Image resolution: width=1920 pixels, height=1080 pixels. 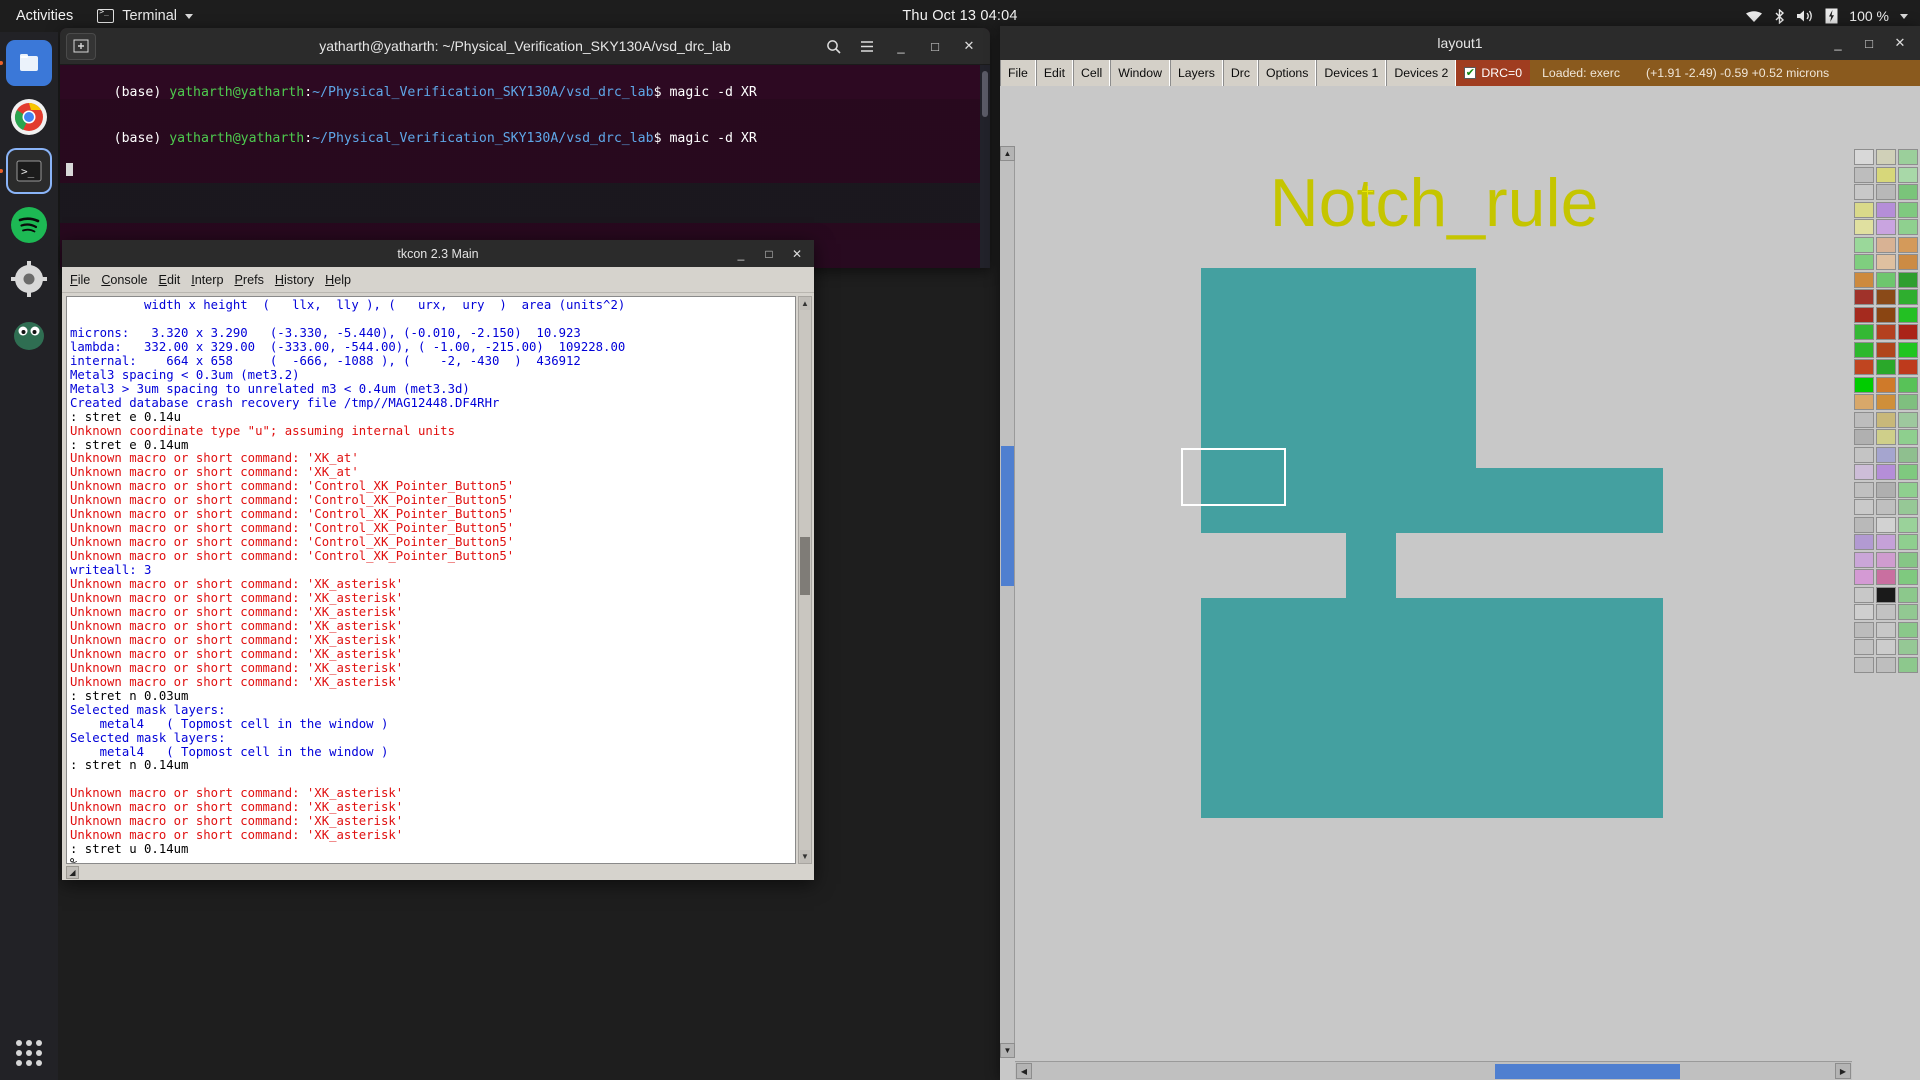 What do you see at coordinates (338, 280) in the screenshot?
I see `tkcon-menu-help: Help` at bounding box center [338, 280].